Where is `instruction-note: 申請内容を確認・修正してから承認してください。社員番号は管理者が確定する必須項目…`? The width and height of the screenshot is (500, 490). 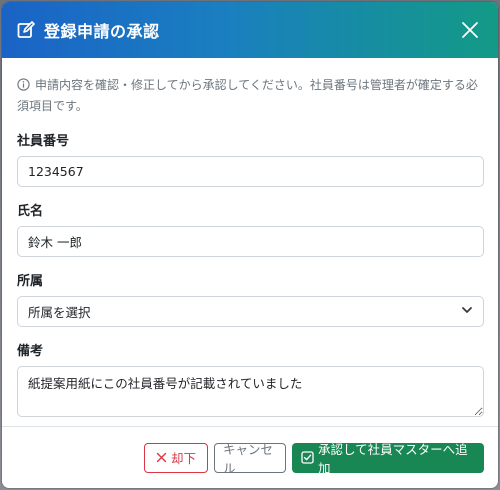 instruction-note: 申請内容を確認・修正してから承認してください。社員番号は管理者が確定する必須項目… is located at coordinates (250, 96).